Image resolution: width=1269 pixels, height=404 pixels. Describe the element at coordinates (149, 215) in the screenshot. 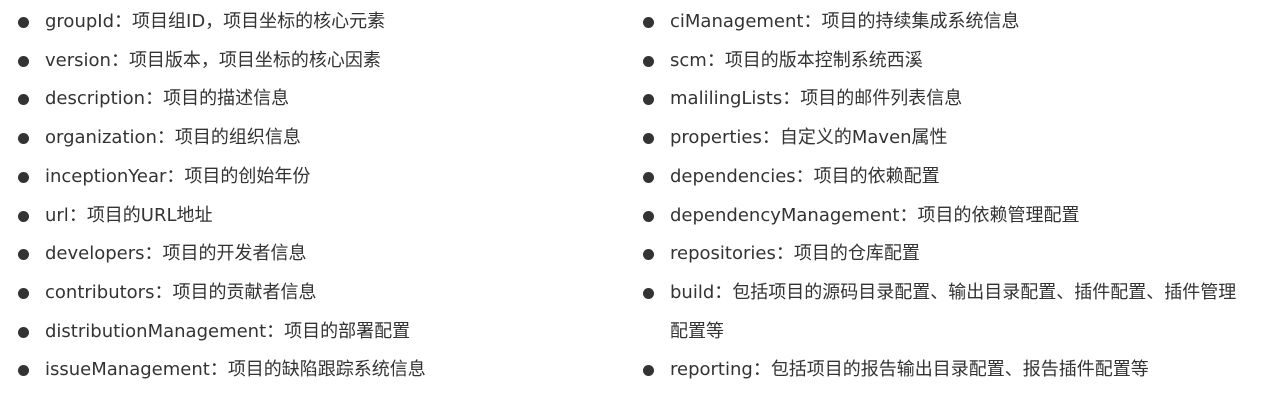

I see `item-description: 项目的URL地址` at that location.